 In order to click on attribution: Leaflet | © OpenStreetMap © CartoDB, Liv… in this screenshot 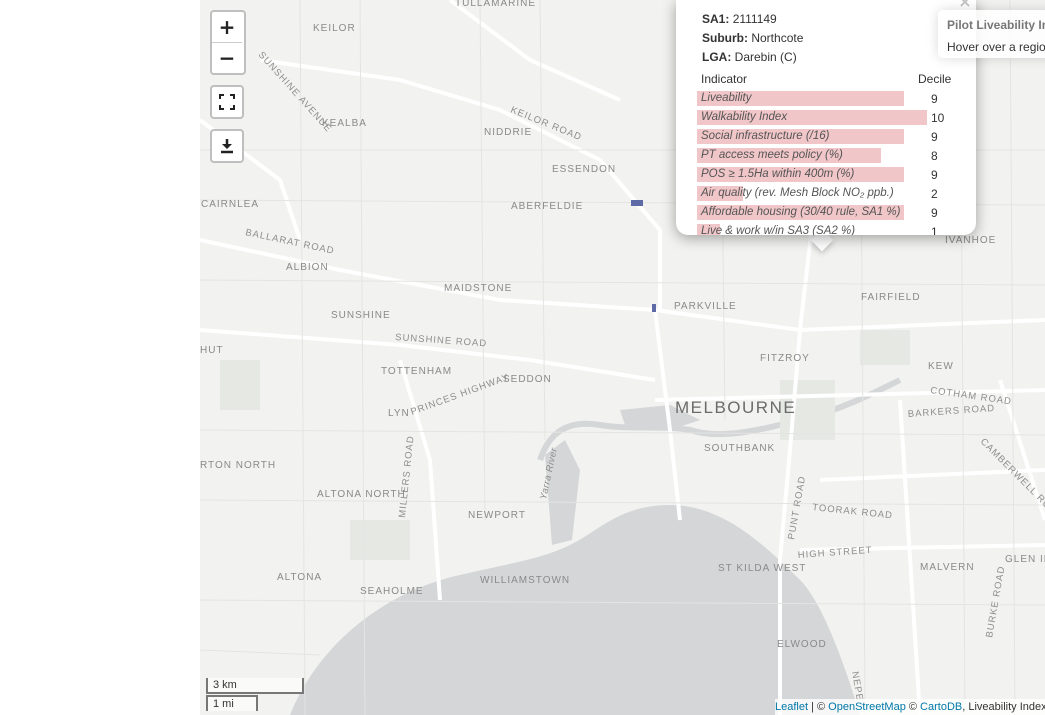, I will do `click(910, 707)`.